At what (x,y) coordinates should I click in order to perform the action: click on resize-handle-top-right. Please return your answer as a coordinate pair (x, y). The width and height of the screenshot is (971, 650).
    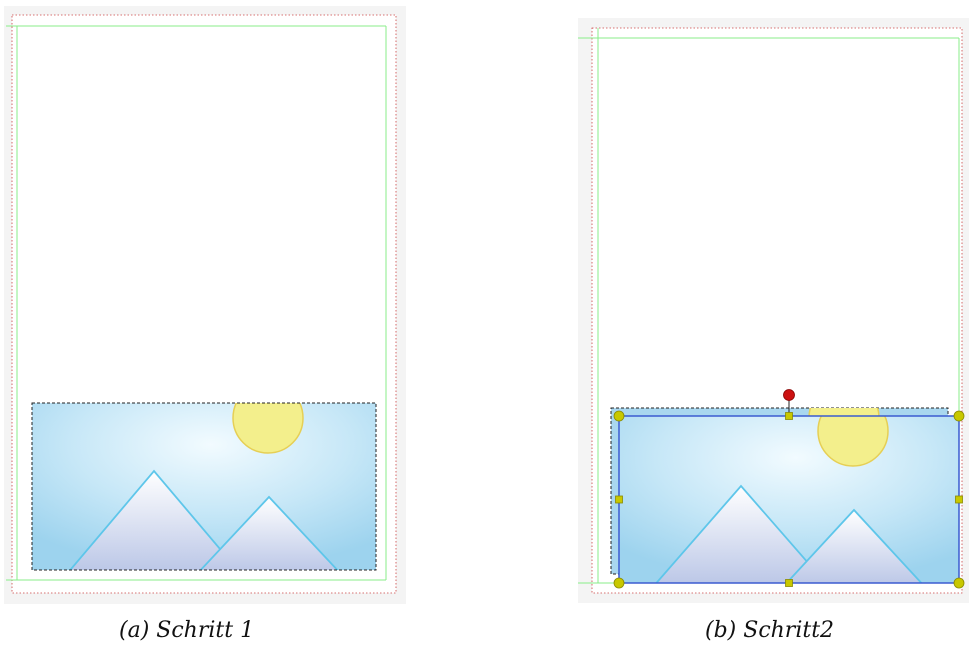
    Looking at the image, I should click on (959, 416).